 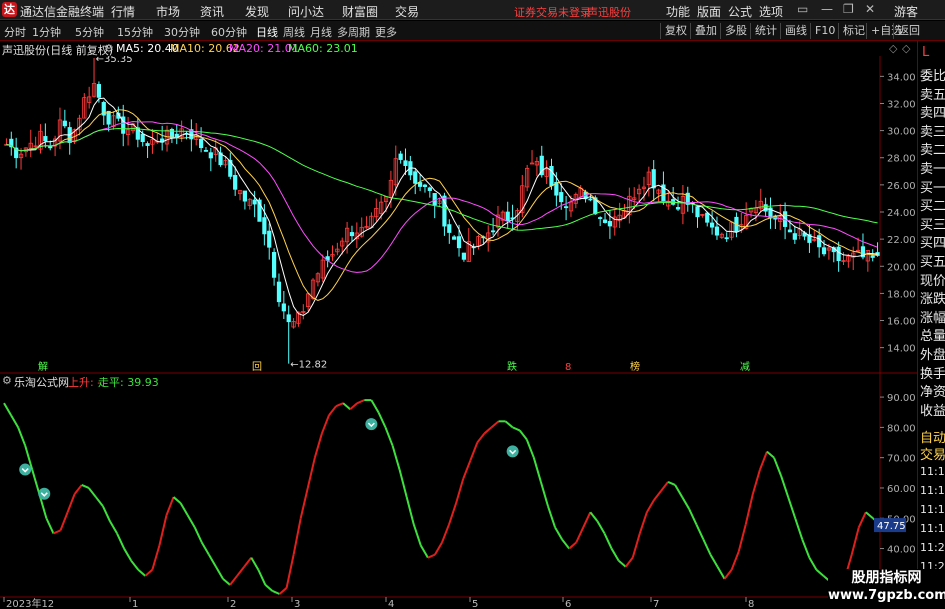 What do you see at coordinates (901, 398) in the screenshot?
I see `indicator-tick-label: 90.00` at bounding box center [901, 398].